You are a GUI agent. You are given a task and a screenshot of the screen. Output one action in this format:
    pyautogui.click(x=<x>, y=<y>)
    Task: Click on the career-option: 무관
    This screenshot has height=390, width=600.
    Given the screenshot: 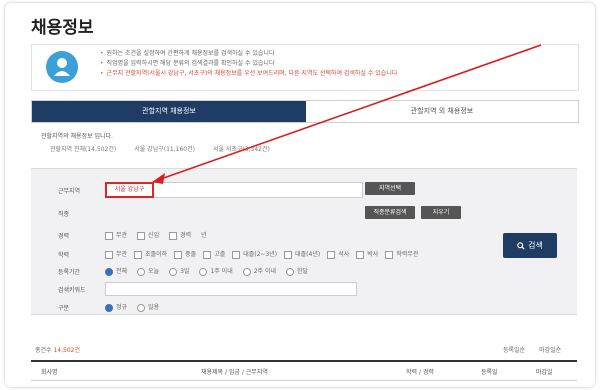 What is the action you would take?
    pyautogui.click(x=116, y=235)
    